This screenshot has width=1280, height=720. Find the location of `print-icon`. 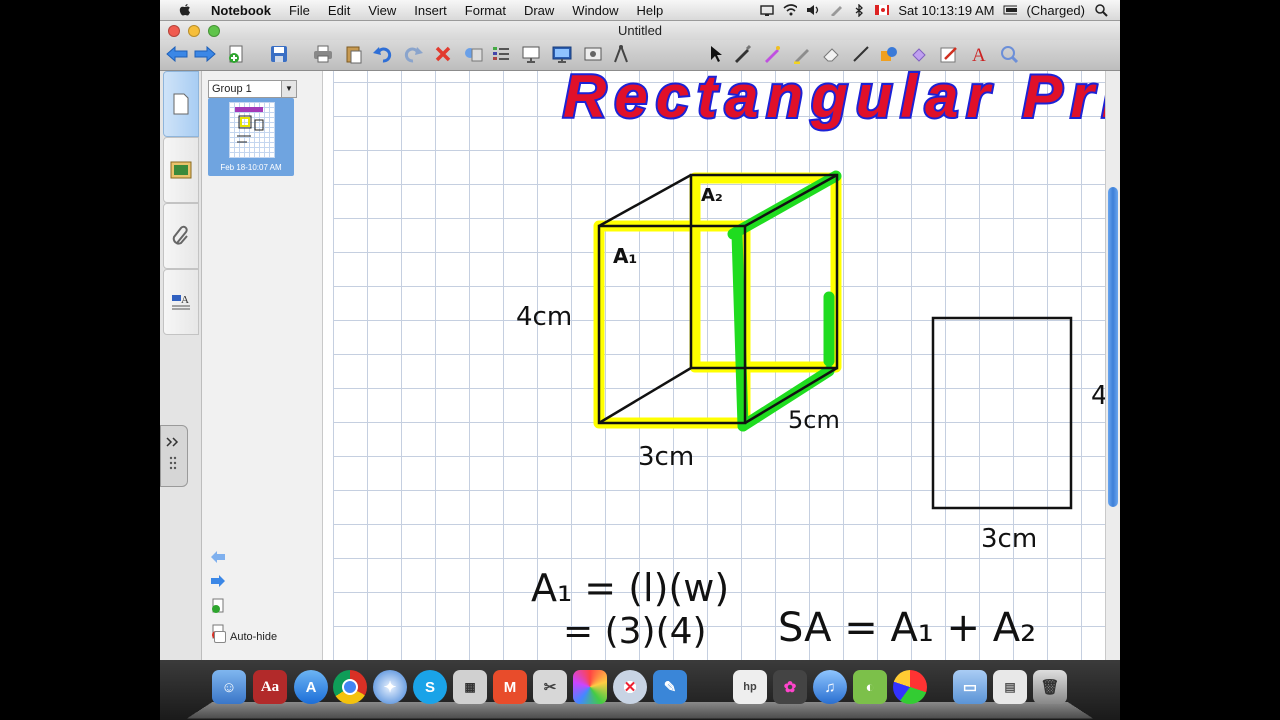

print-icon is located at coordinates (323, 54).